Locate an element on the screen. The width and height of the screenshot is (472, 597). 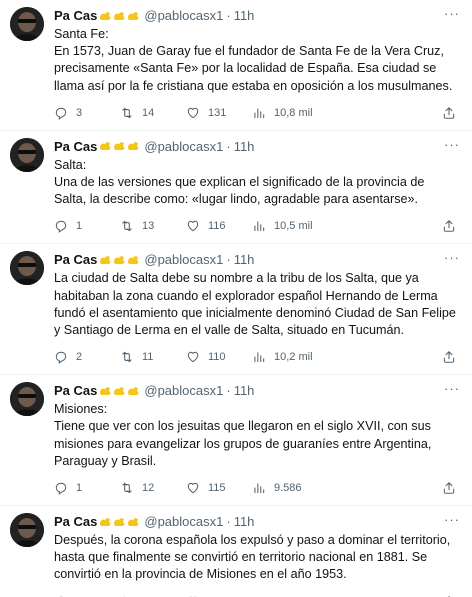
view-count: 10,5 mil is located at coordinates (293, 226).